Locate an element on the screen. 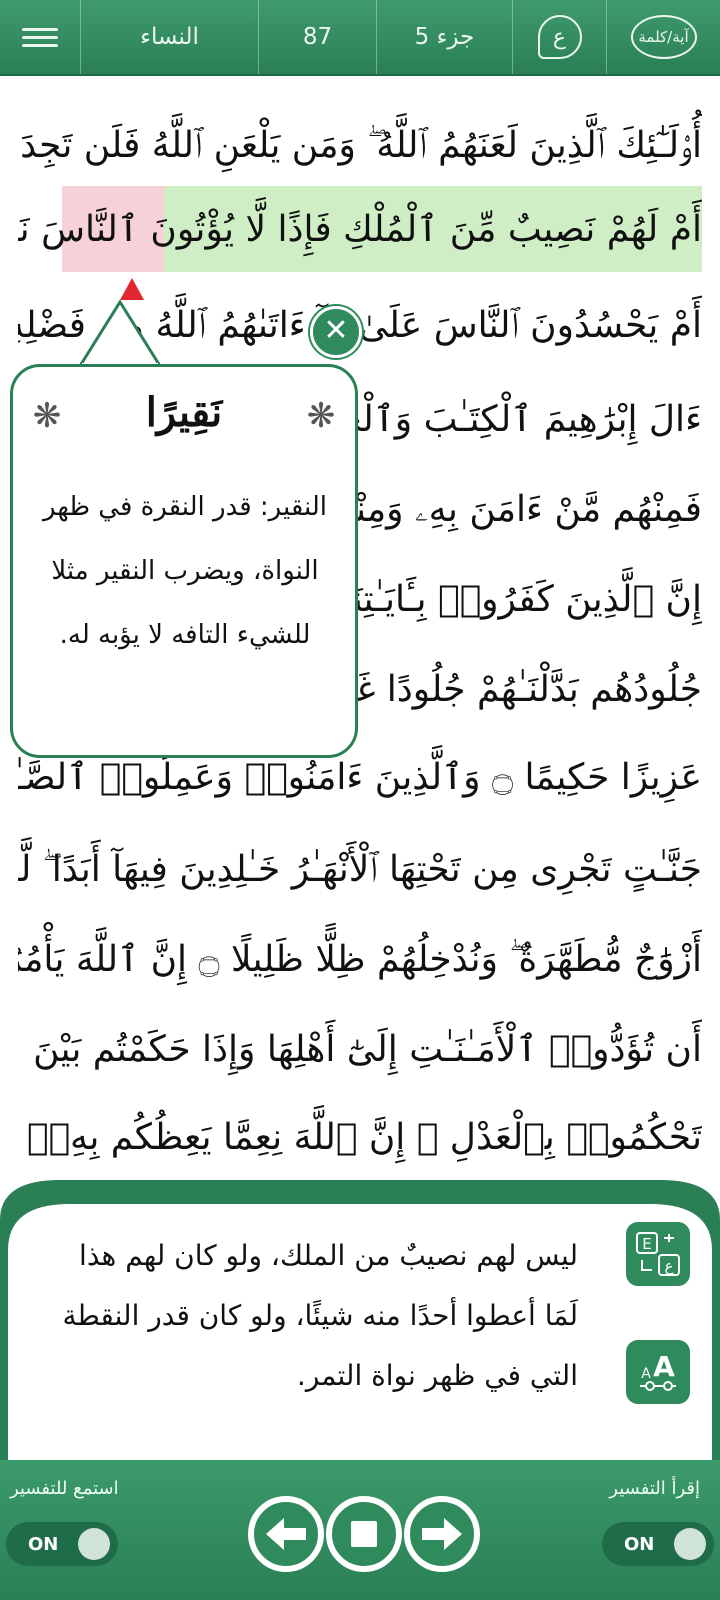 The image size is (720, 1600). popup-word-title: نَقِيرًا is located at coordinates (184, 412).